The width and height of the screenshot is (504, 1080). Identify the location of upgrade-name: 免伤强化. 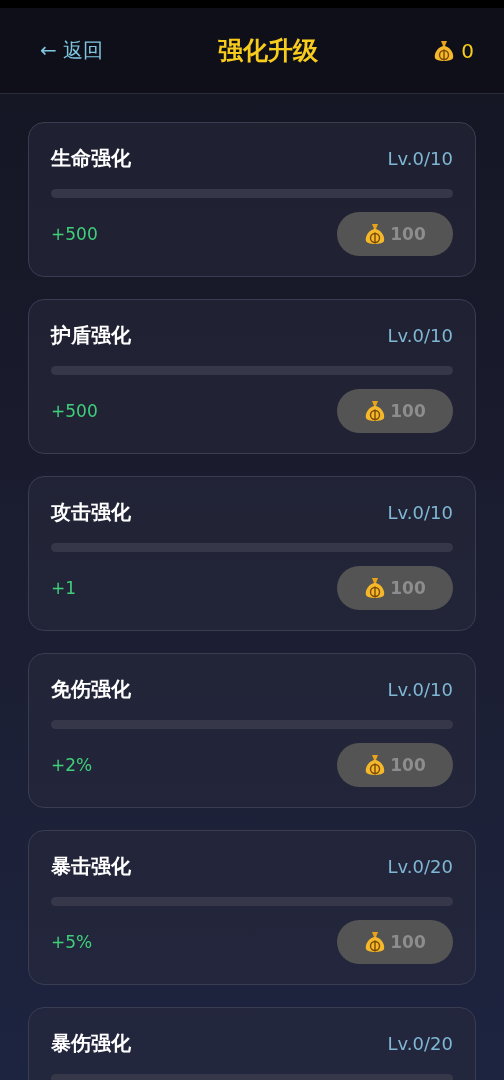
(91, 689).